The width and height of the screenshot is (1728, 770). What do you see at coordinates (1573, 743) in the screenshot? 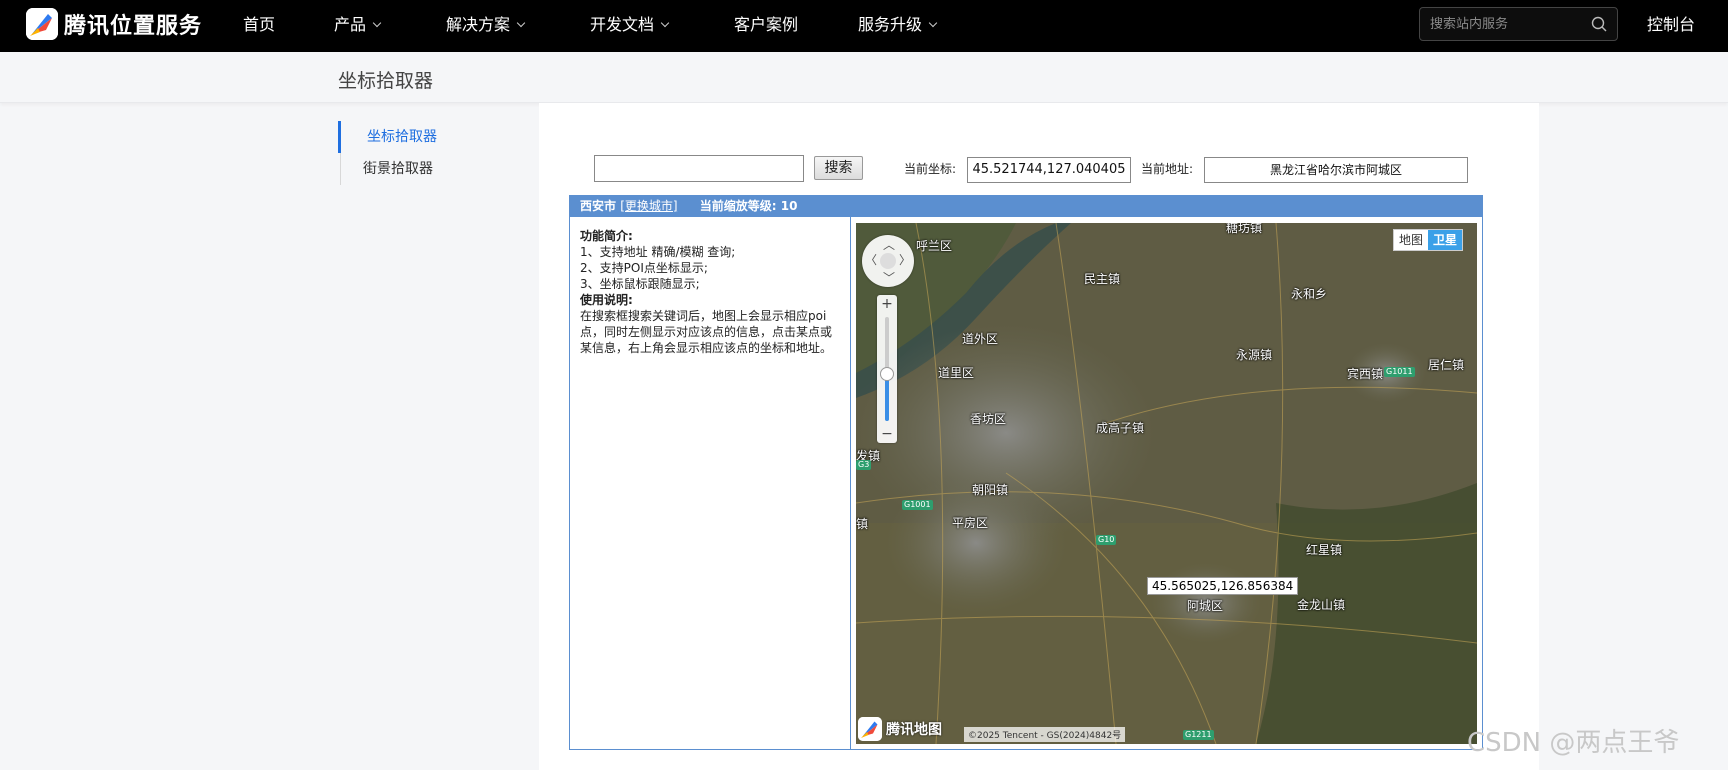
I see `watermark: CSDN @两点王爷` at bounding box center [1573, 743].